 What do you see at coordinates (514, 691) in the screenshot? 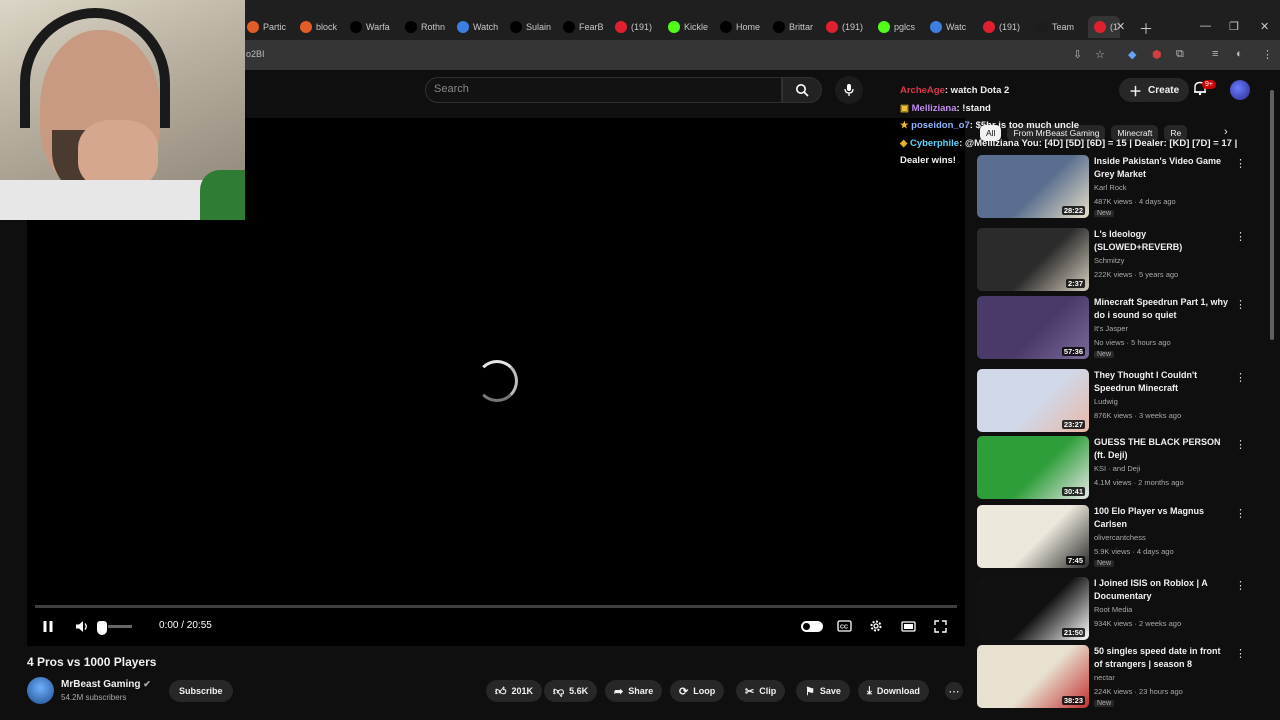
I see `like-button: 👍︎ 201K` at bounding box center [514, 691].